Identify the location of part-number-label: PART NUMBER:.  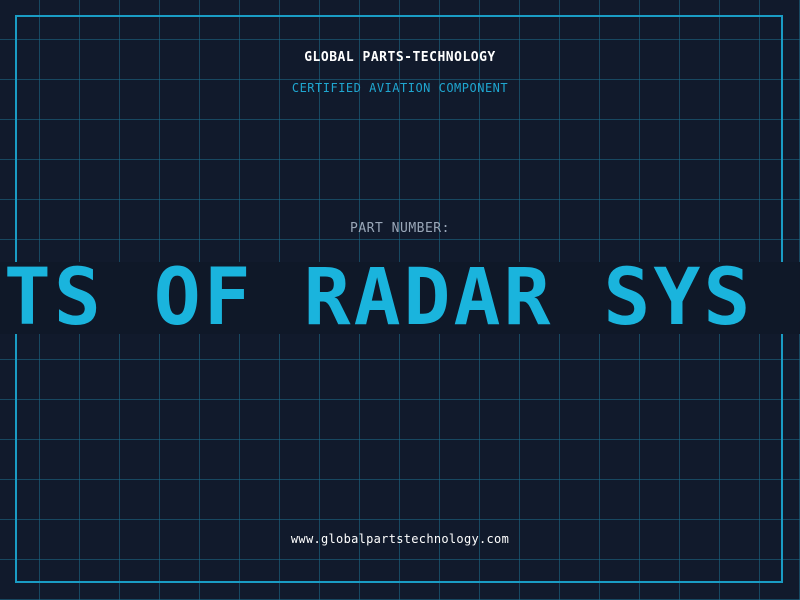
(400, 228).